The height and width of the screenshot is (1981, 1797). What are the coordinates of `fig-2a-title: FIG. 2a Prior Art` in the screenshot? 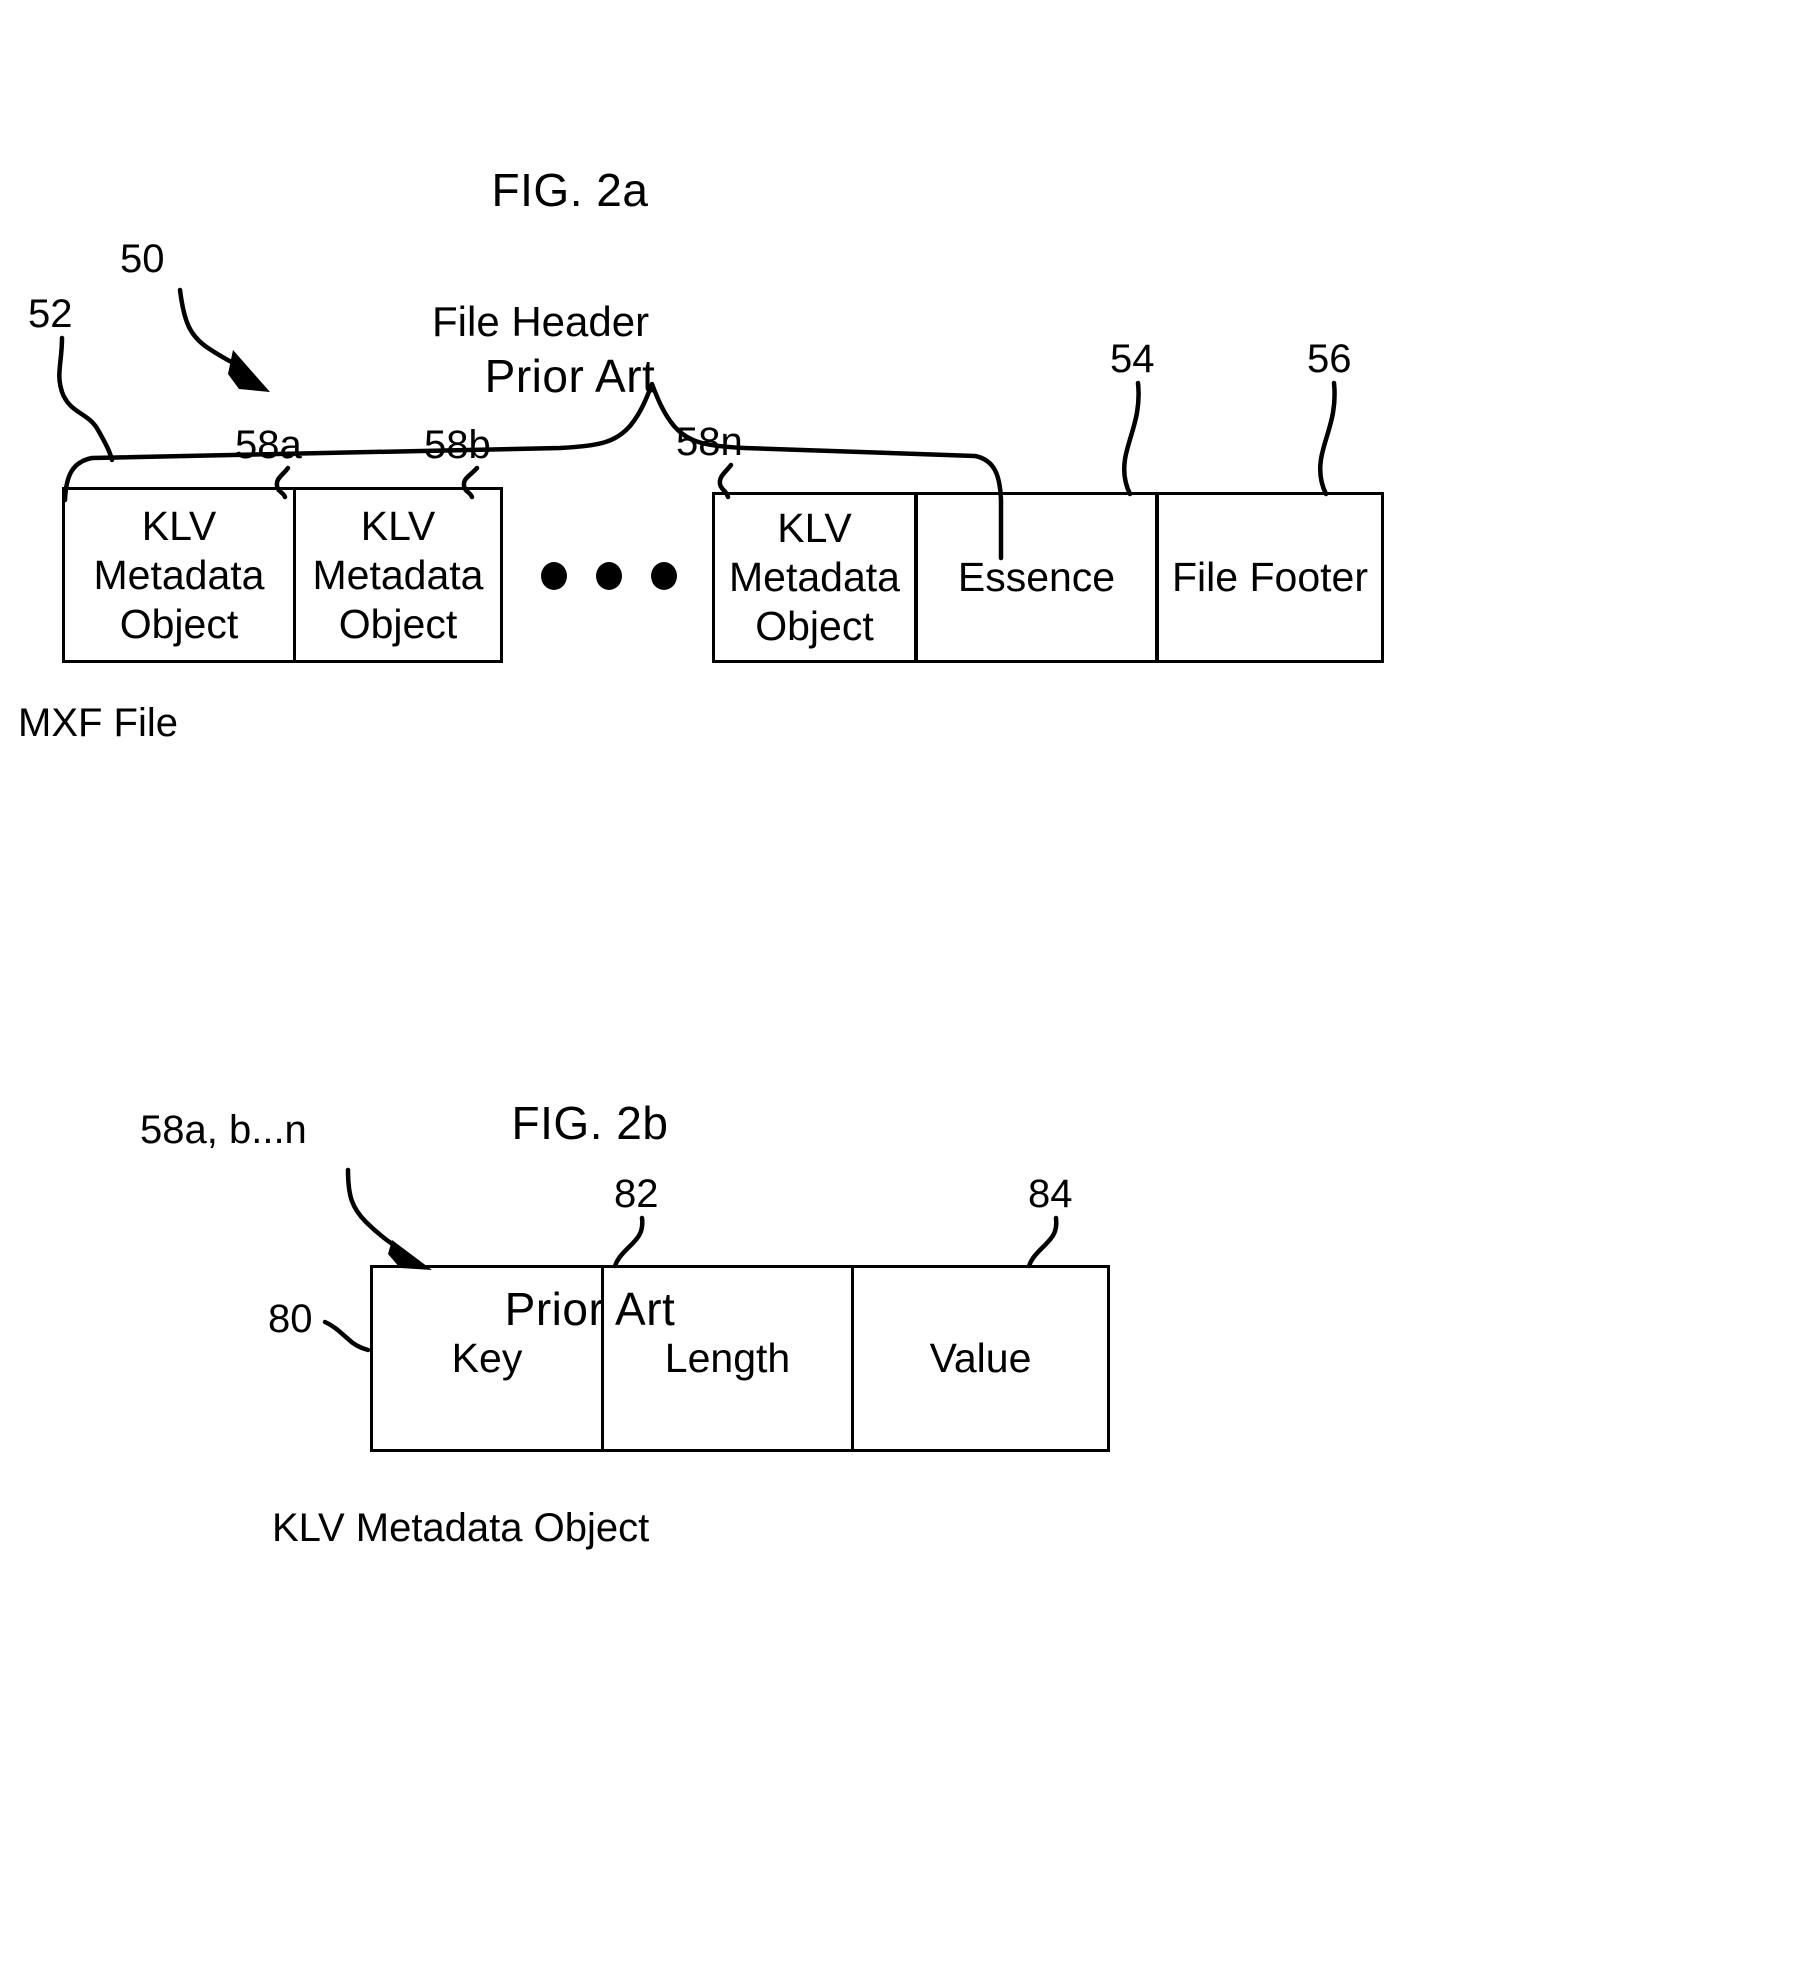 It's located at (570, 283).